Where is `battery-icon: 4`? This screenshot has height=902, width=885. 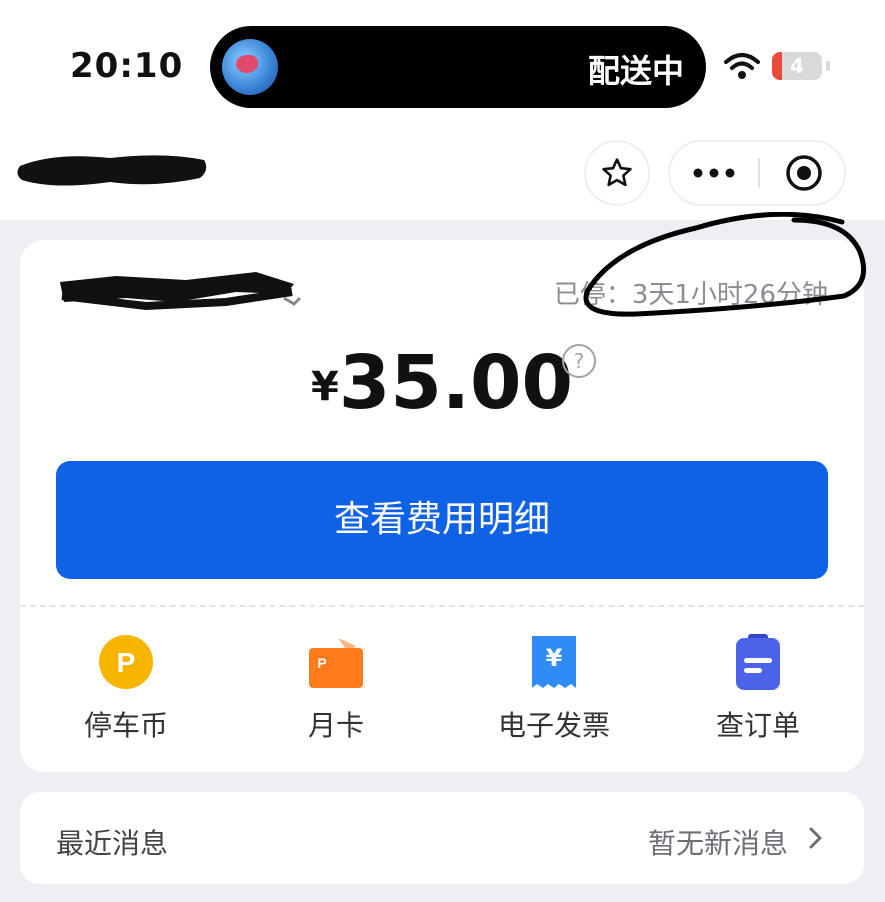 battery-icon: 4 is located at coordinates (797, 66).